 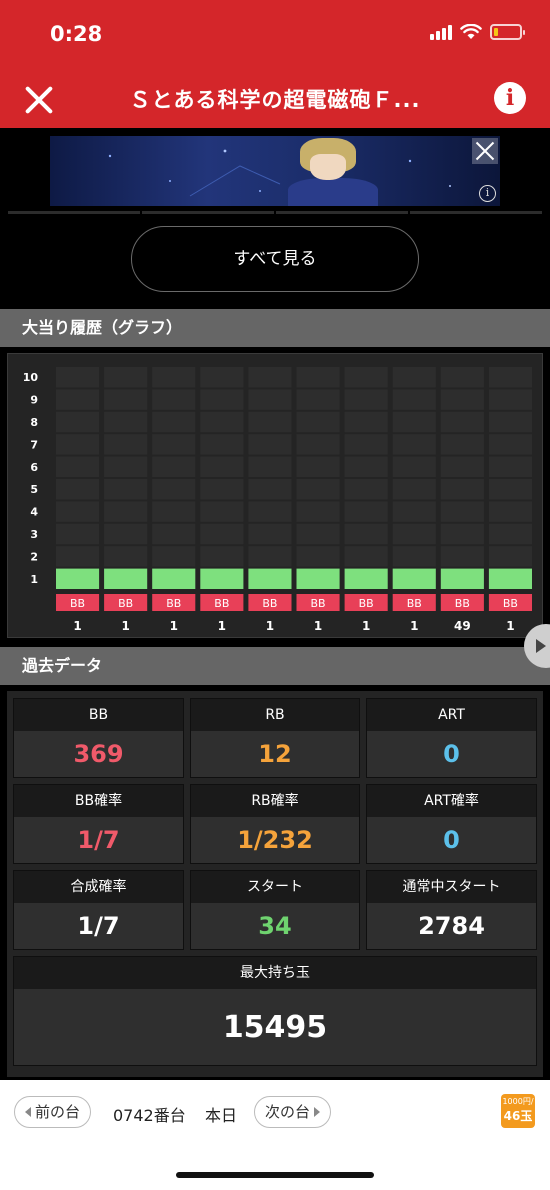 What do you see at coordinates (275, 715) in the screenshot?
I see `stat-label: RB` at bounding box center [275, 715].